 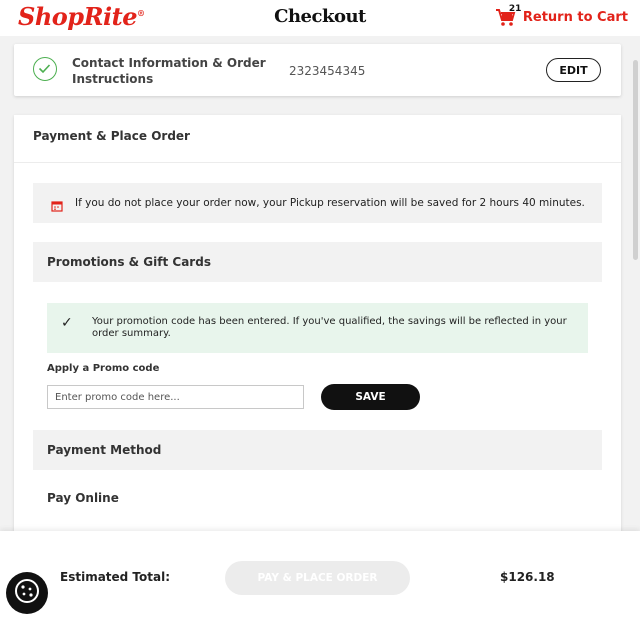 What do you see at coordinates (635, 160) in the screenshot?
I see `scrollbar` at bounding box center [635, 160].